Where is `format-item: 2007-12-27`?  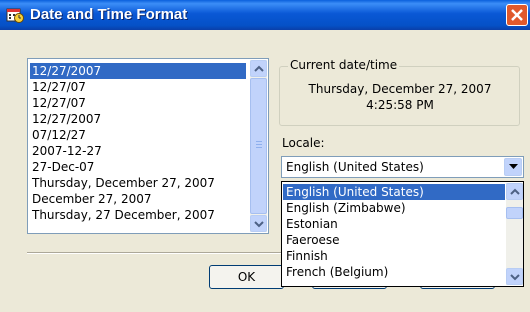
format-item: 2007-12-27 is located at coordinates (138, 151).